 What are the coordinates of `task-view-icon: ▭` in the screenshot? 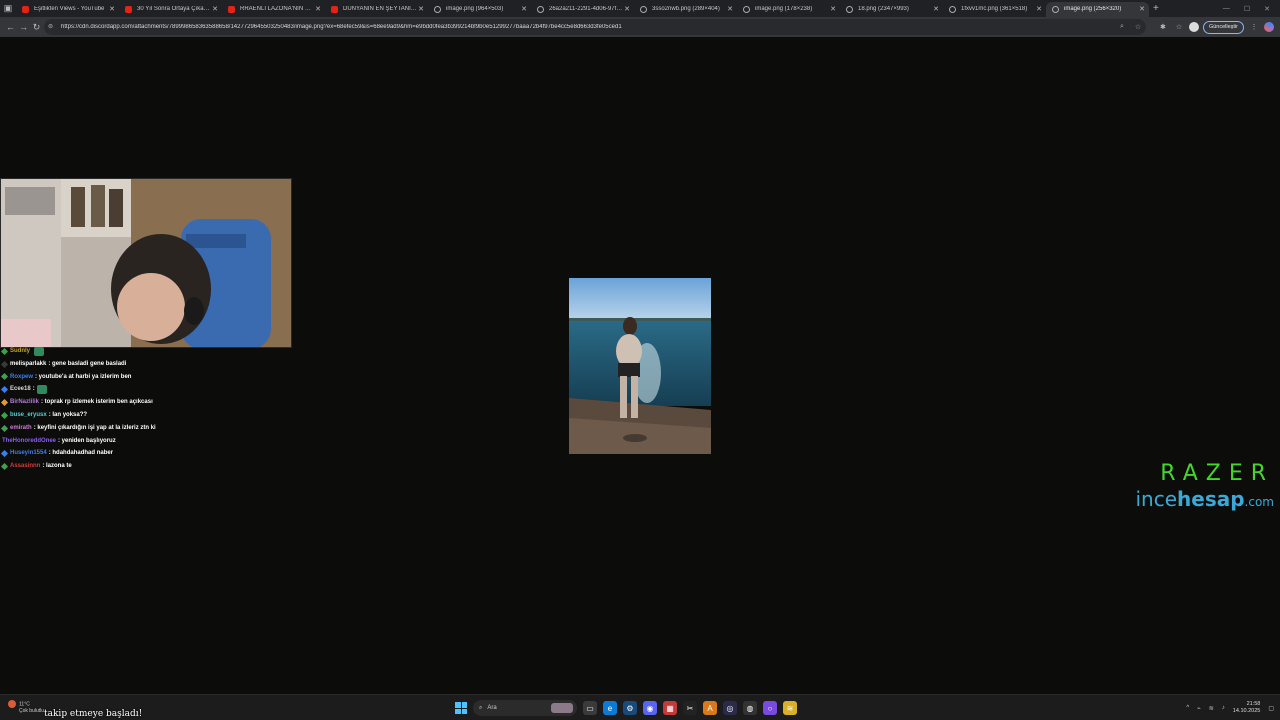 It's located at (590, 708).